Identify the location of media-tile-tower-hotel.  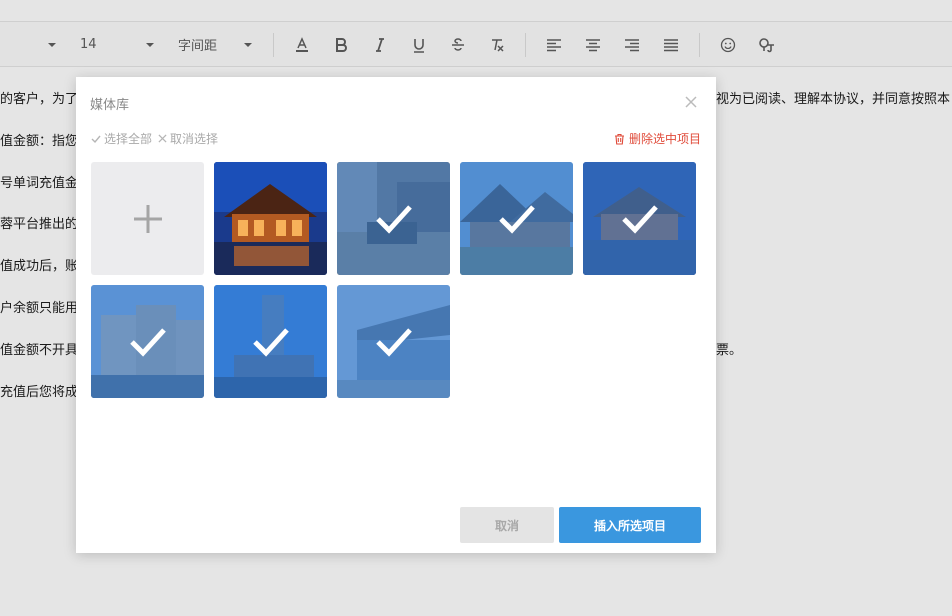
(270, 341).